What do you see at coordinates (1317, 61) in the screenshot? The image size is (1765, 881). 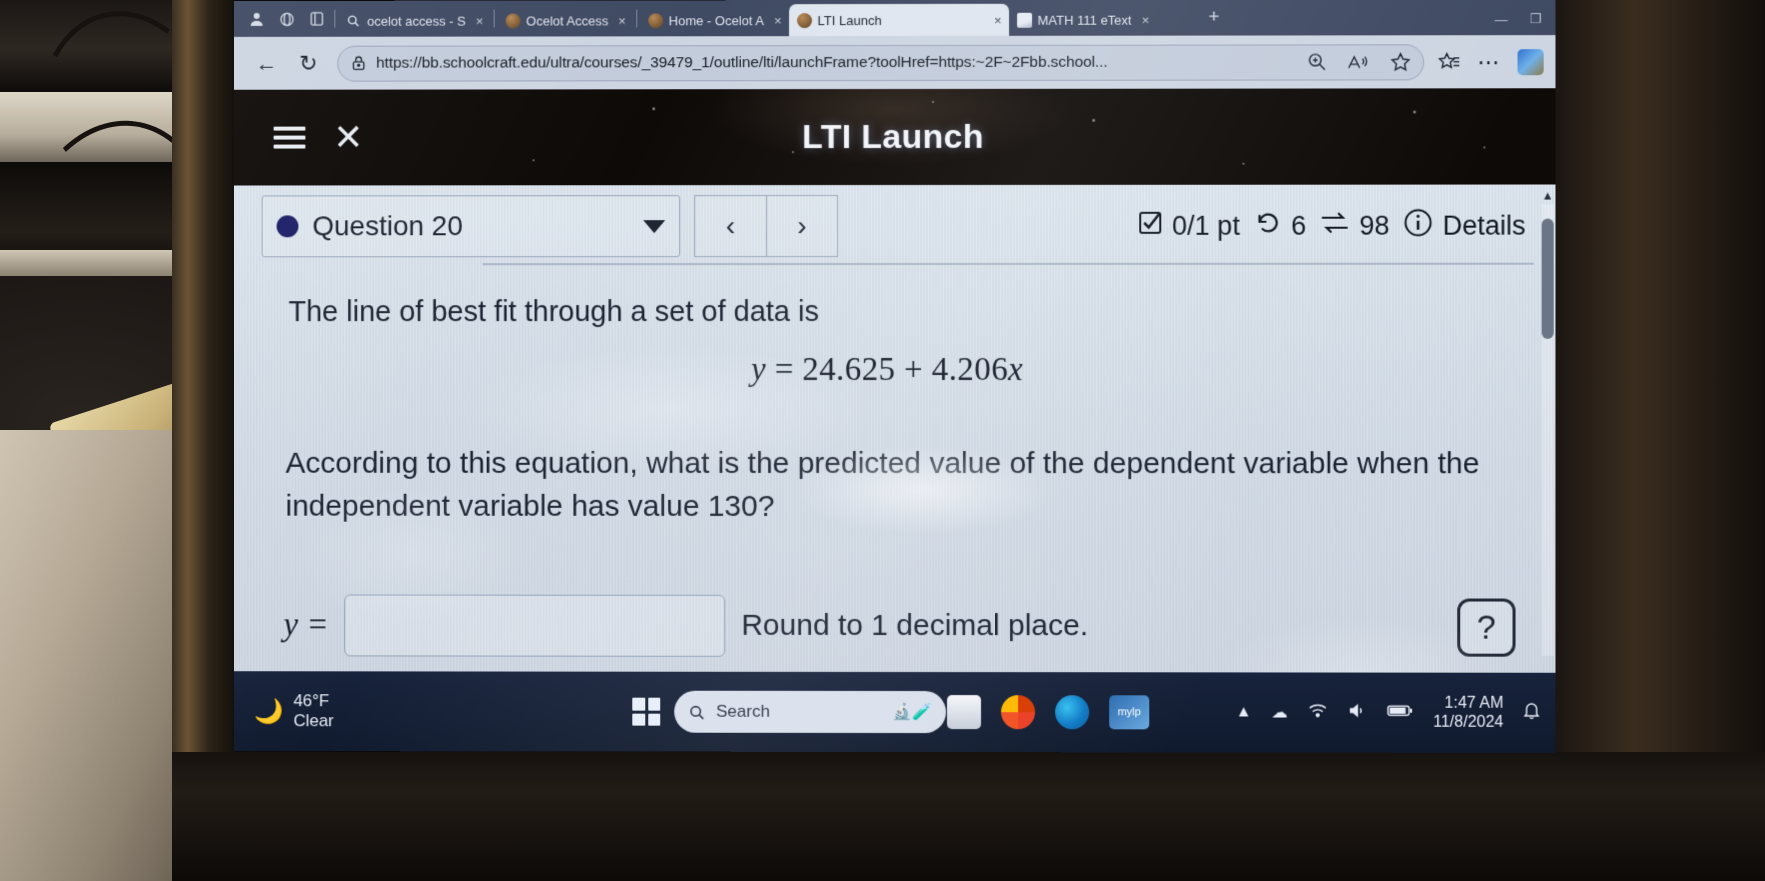 I see `zoom-in-icon` at bounding box center [1317, 61].